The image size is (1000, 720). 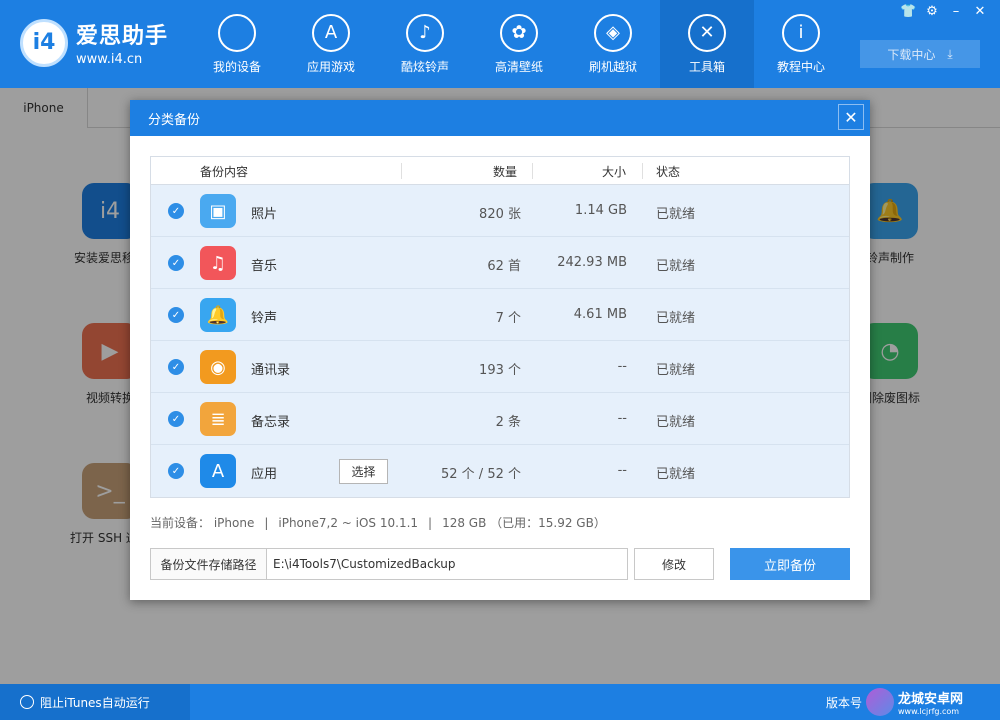 I want to click on header-count: 数量, so click(x=505, y=172).